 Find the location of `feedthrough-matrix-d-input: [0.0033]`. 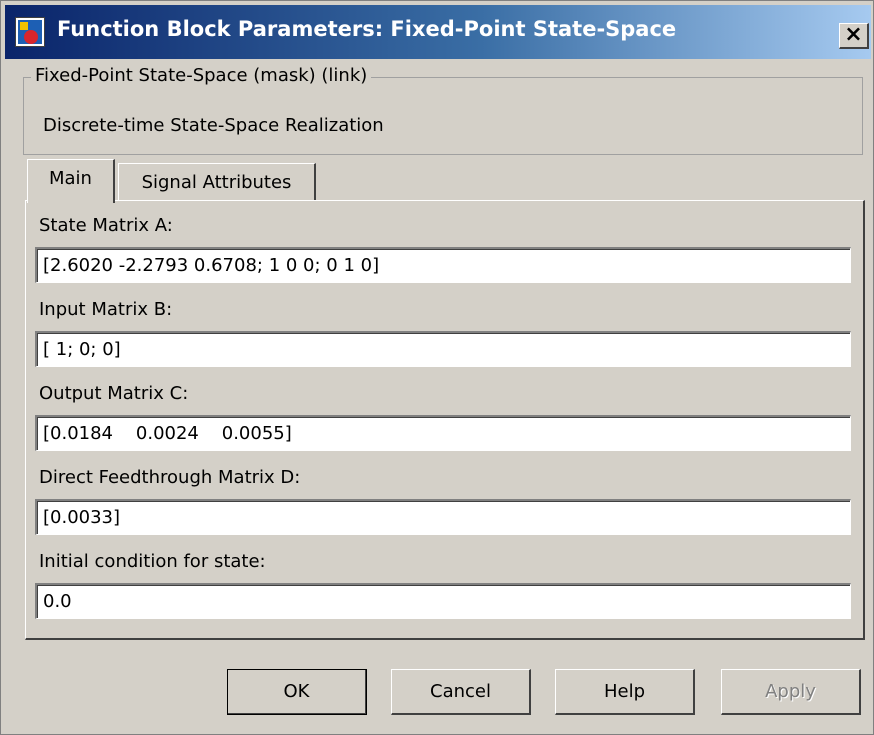

feedthrough-matrix-d-input: [0.0033] is located at coordinates (443, 517).